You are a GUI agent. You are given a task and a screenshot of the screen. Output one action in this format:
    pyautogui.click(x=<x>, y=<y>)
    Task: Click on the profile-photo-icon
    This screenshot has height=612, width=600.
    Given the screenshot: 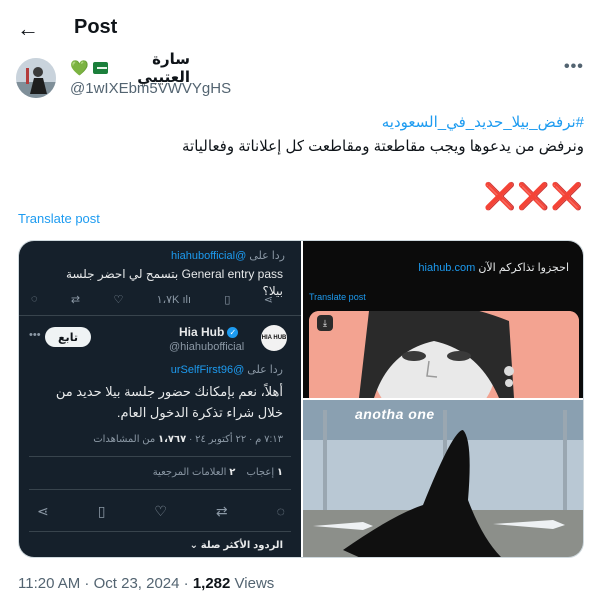 What is the action you would take?
    pyautogui.click(x=36, y=78)
    